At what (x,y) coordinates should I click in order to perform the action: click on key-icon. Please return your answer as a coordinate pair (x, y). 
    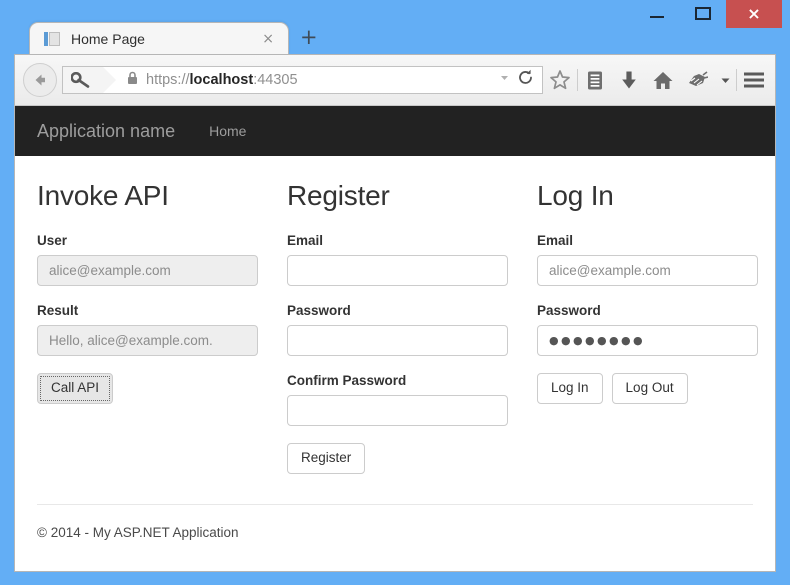
    Looking at the image, I should click on (80, 80).